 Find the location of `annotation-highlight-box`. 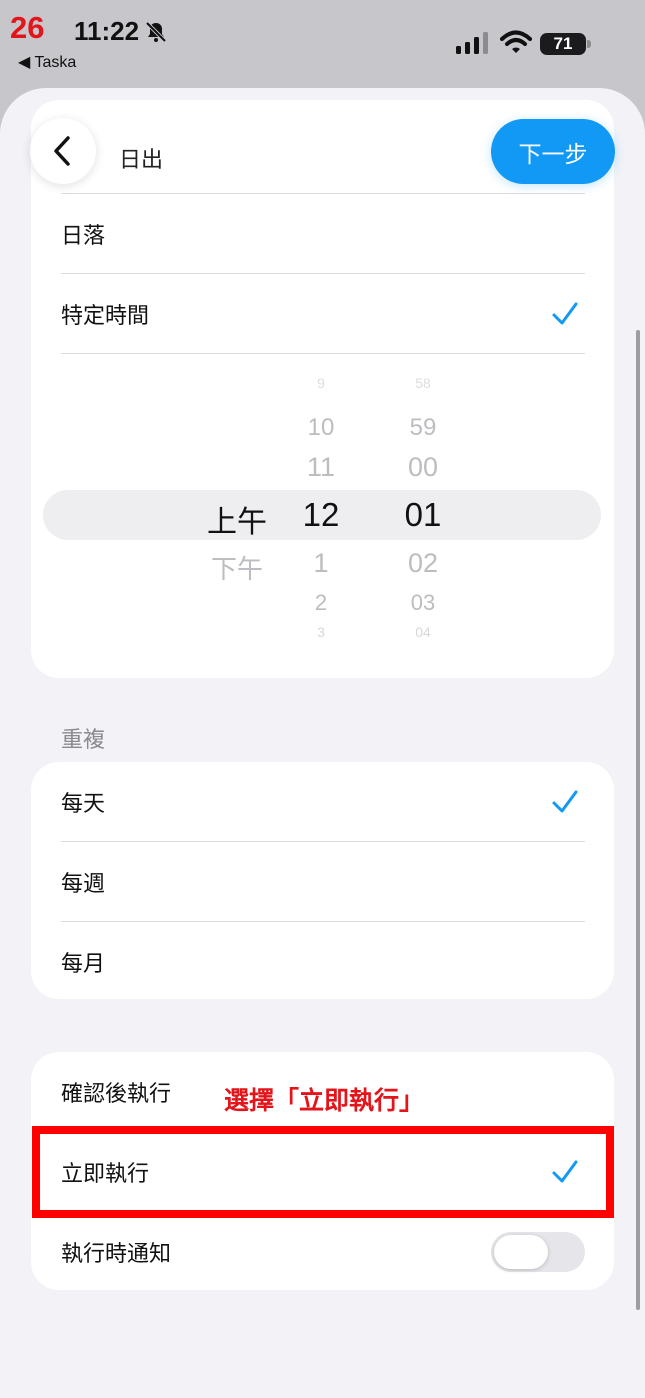

annotation-highlight-box is located at coordinates (323, 1172).